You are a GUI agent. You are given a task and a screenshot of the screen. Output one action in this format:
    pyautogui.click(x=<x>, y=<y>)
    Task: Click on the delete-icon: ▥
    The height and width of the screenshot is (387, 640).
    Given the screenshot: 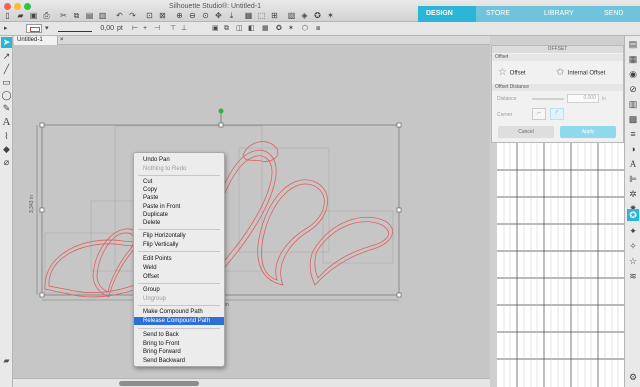 What is the action you would take?
    pyautogui.click(x=102, y=16)
    